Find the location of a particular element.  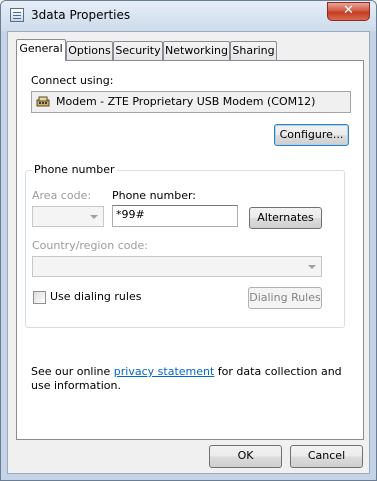

modem-icon is located at coordinates (43, 101).